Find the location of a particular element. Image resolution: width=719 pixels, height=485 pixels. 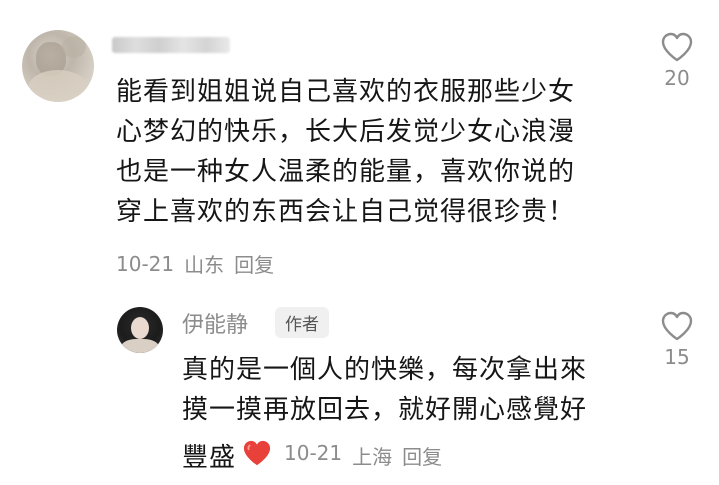

author-name: 伊能静 is located at coordinates (215, 323).